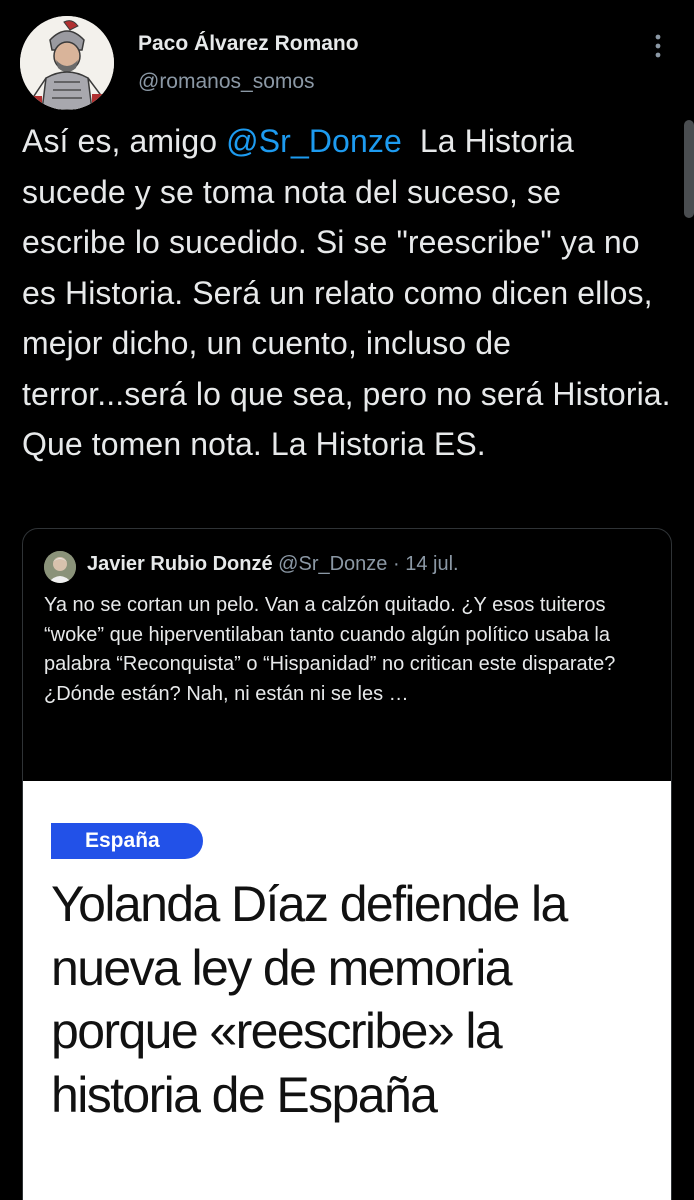 The height and width of the screenshot is (1200, 694). I want to click on mention-link: @Sr_Donze, so click(314, 141).